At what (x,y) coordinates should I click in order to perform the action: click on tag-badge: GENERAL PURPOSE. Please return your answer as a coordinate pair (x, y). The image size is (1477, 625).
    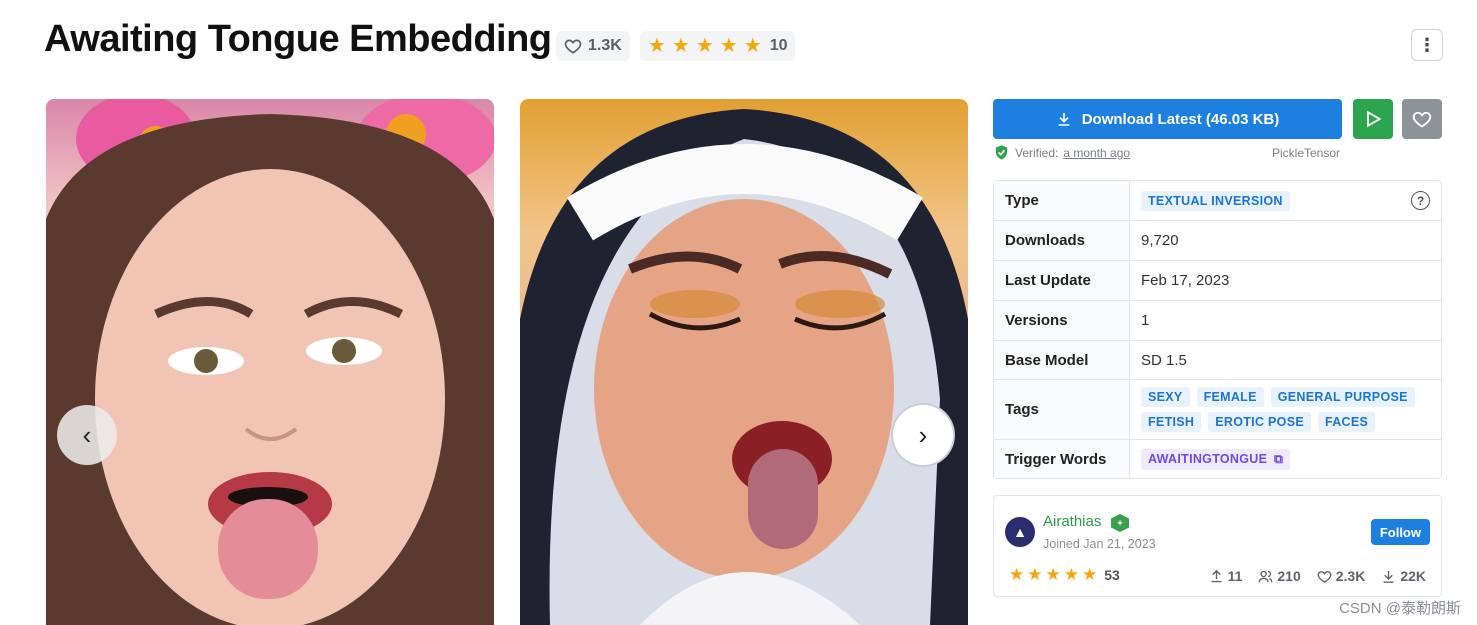
    Looking at the image, I should click on (1342, 397).